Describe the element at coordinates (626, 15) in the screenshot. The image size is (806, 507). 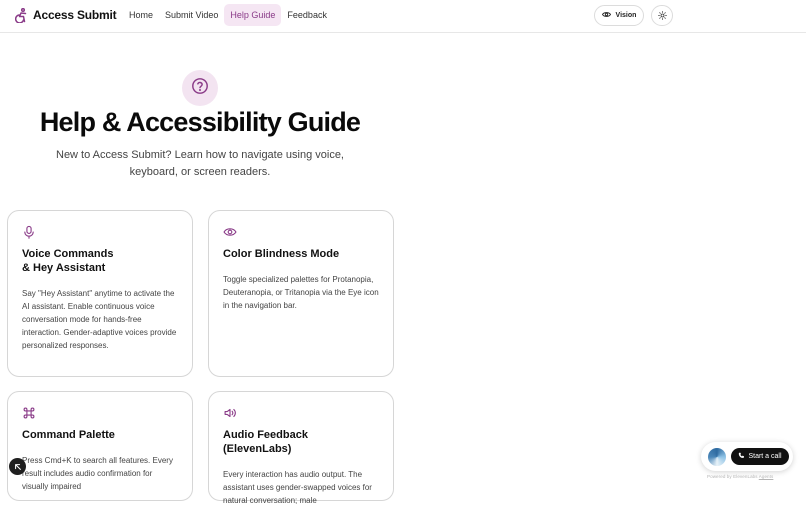
I see `vision-label: Vision` at that location.